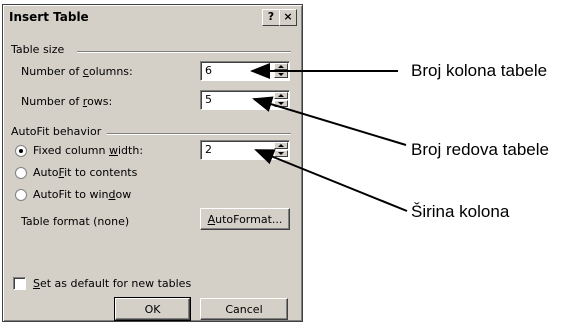  Describe the element at coordinates (479, 70) in the screenshot. I see `columns-callout-text: Broj kolona tabele` at that location.